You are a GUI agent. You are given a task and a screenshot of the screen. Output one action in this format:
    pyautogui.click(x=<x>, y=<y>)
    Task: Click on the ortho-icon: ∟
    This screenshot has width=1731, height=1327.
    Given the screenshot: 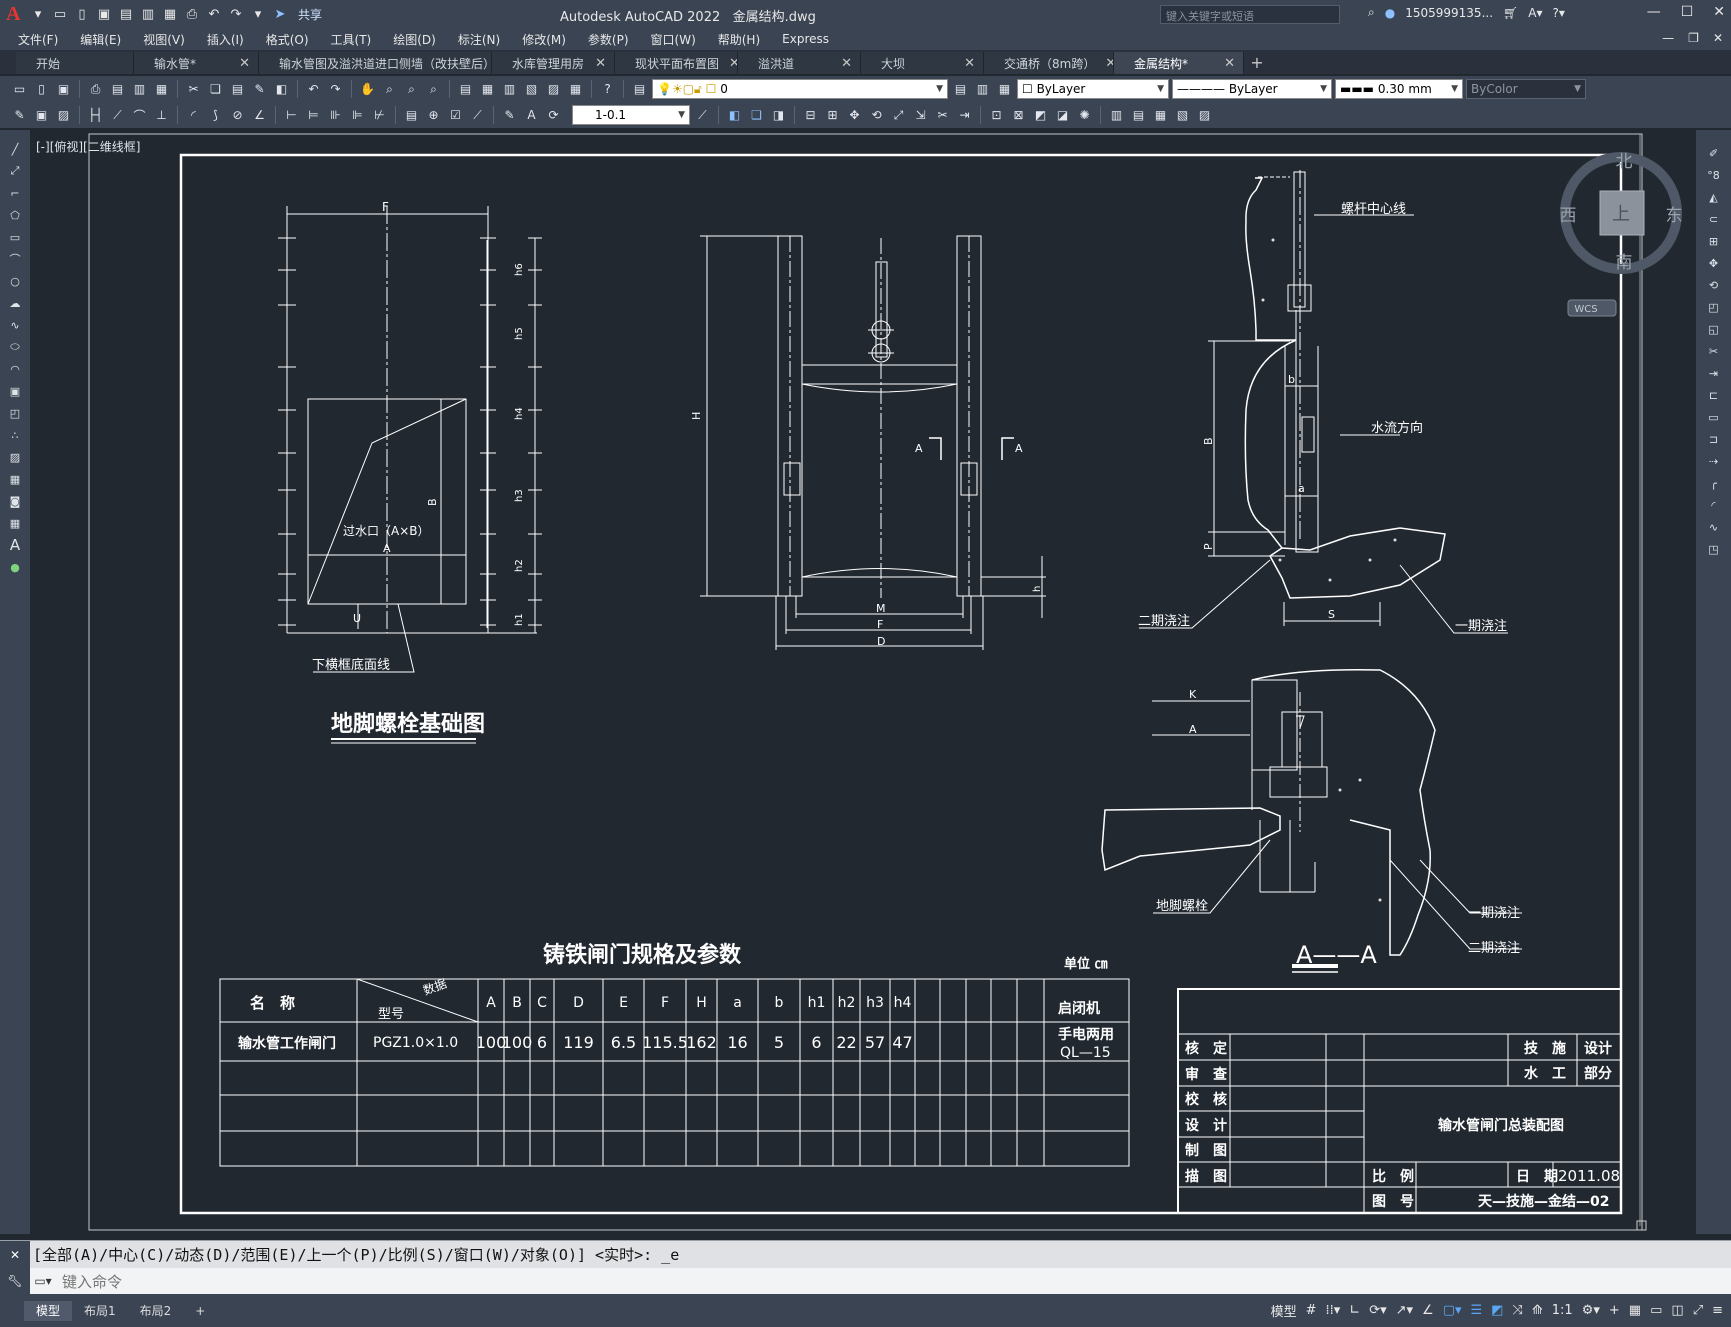 What is the action you would take?
    pyautogui.click(x=1354, y=1310)
    